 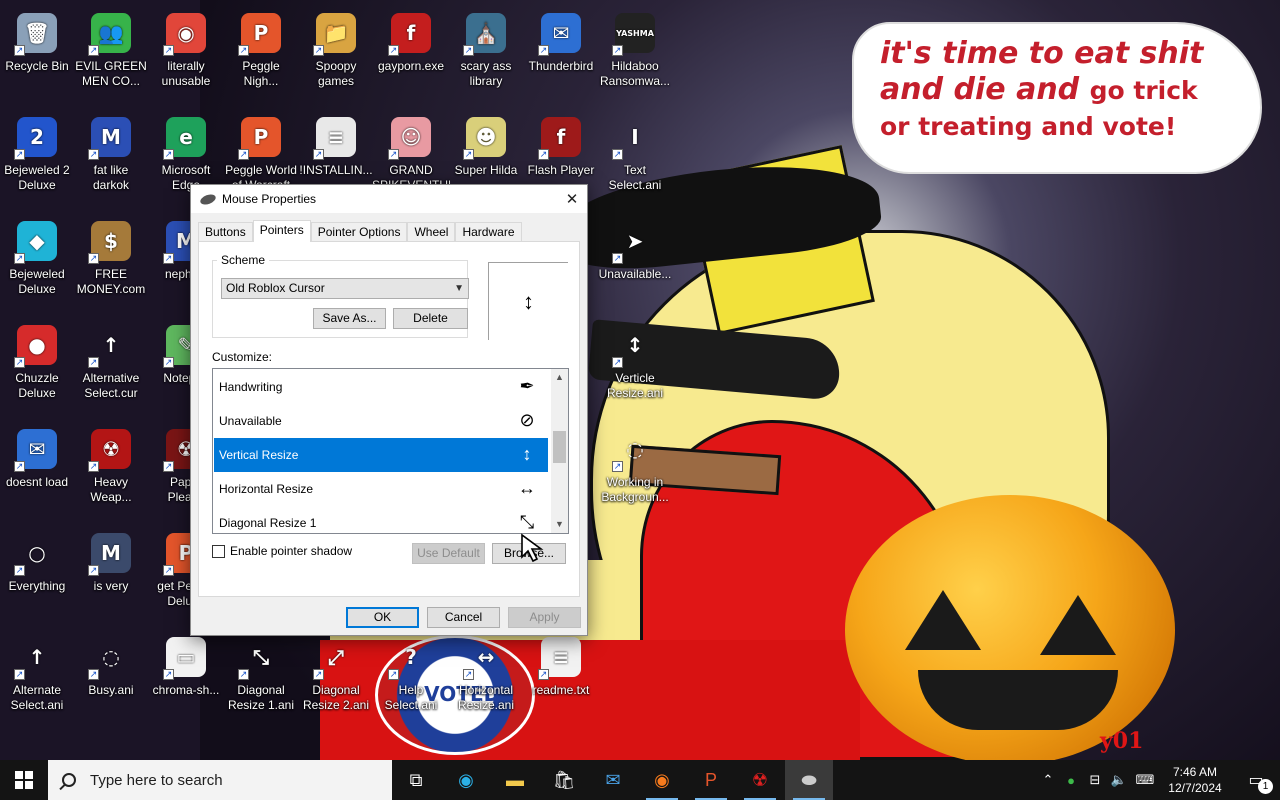 What do you see at coordinates (345, 288) in the screenshot?
I see `scheme-dropdown: Old Roblox Cursor ▼` at bounding box center [345, 288].